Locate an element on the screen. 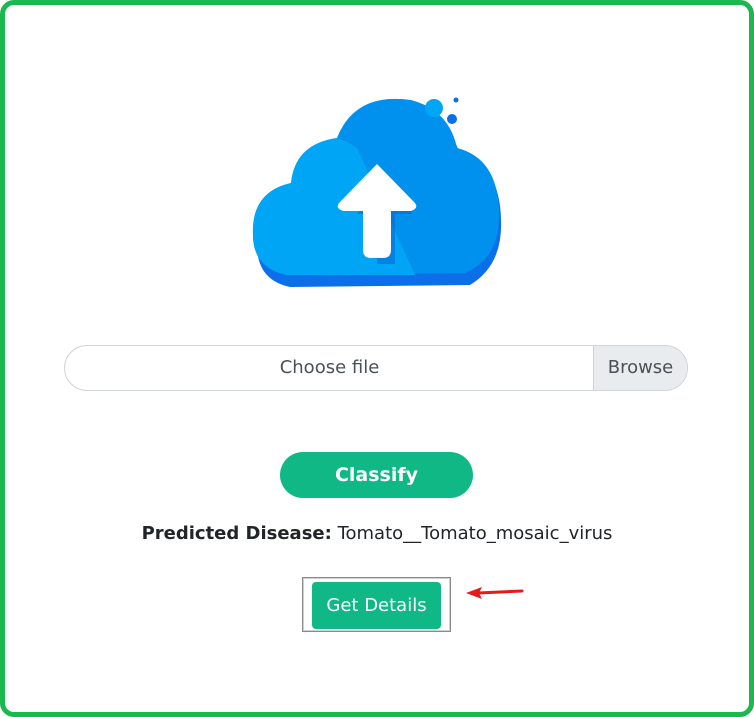  get-details-button: Get Details is located at coordinates (376, 605).